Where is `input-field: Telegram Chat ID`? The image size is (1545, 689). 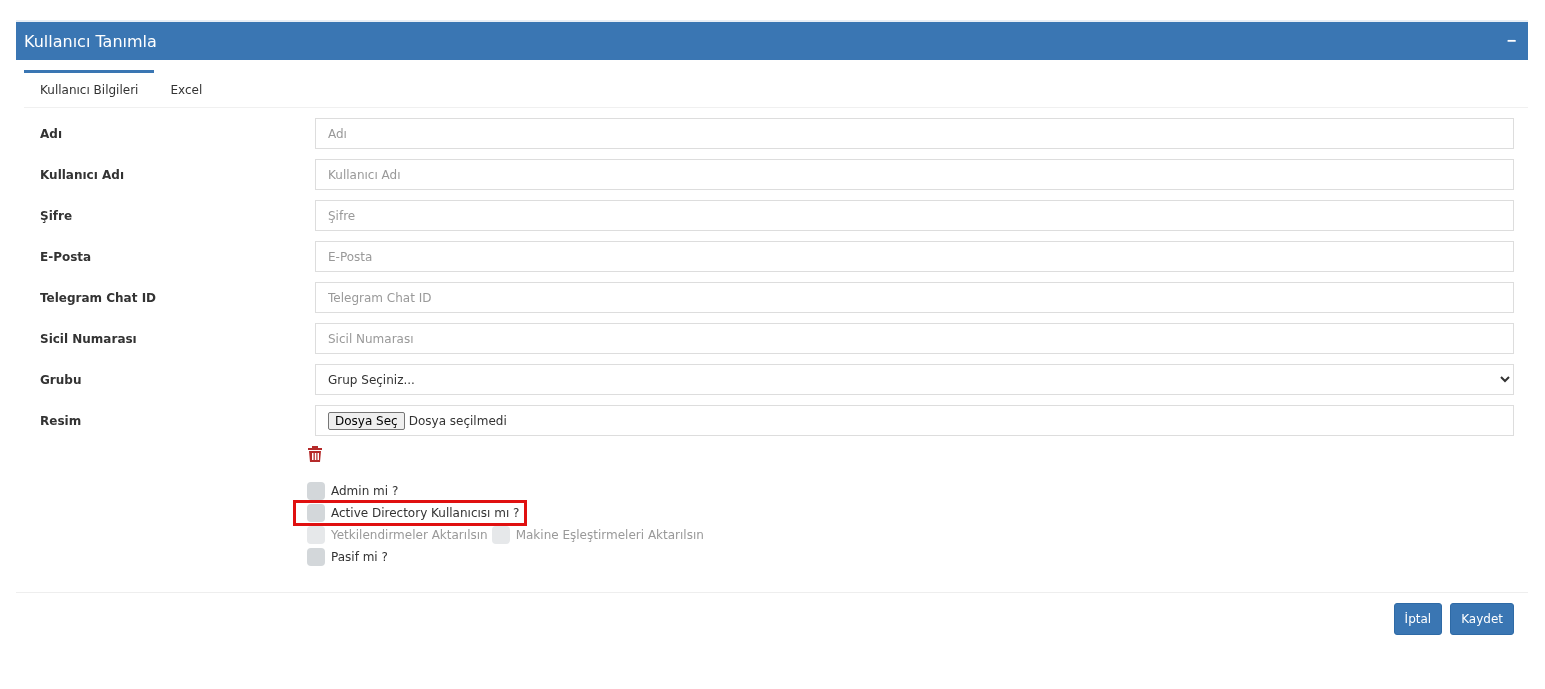 input-field: Telegram Chat ID is located at coordinates (914, 297).